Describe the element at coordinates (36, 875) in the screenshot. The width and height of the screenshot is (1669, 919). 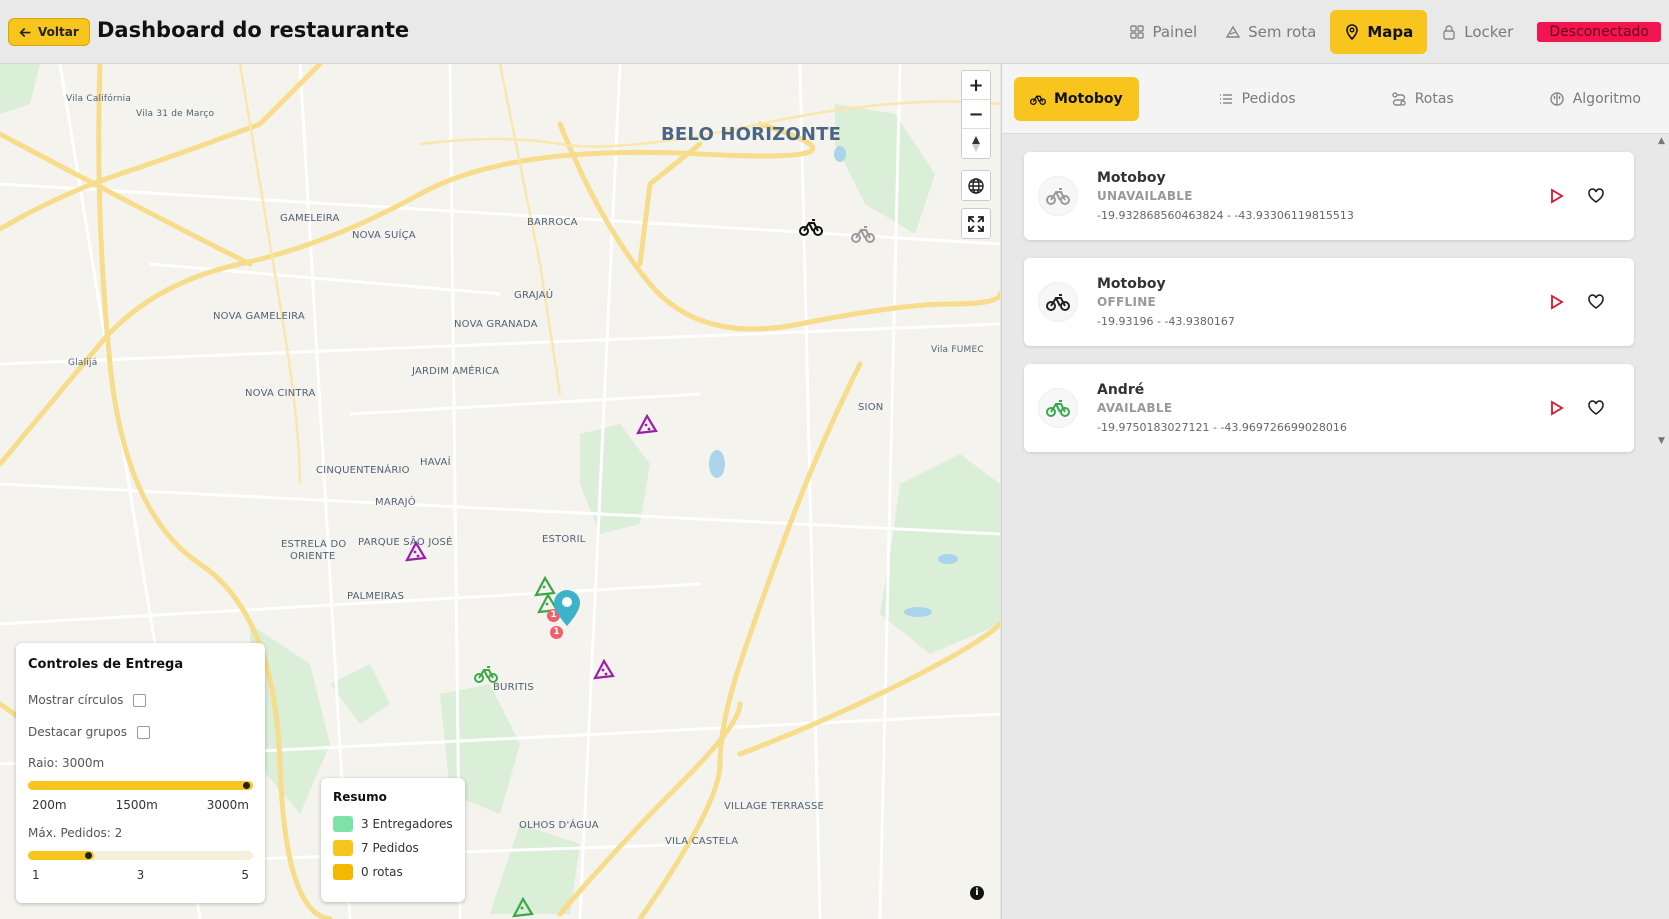
I see `max-orders-tick: 1` at that location.